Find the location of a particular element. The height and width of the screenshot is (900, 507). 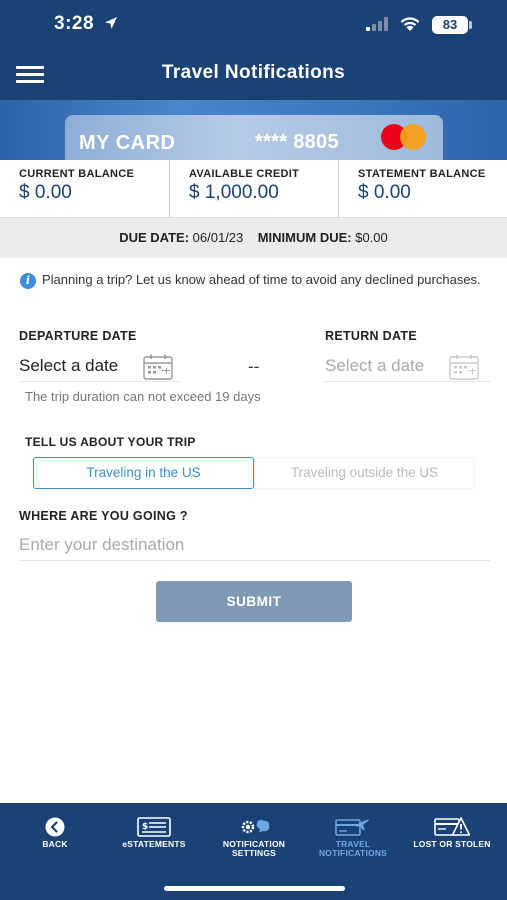

due-info-bar: DUE DATE: 06/01/23 MINIMUM DUE: $0.00 is located at coordinates (253, 238).